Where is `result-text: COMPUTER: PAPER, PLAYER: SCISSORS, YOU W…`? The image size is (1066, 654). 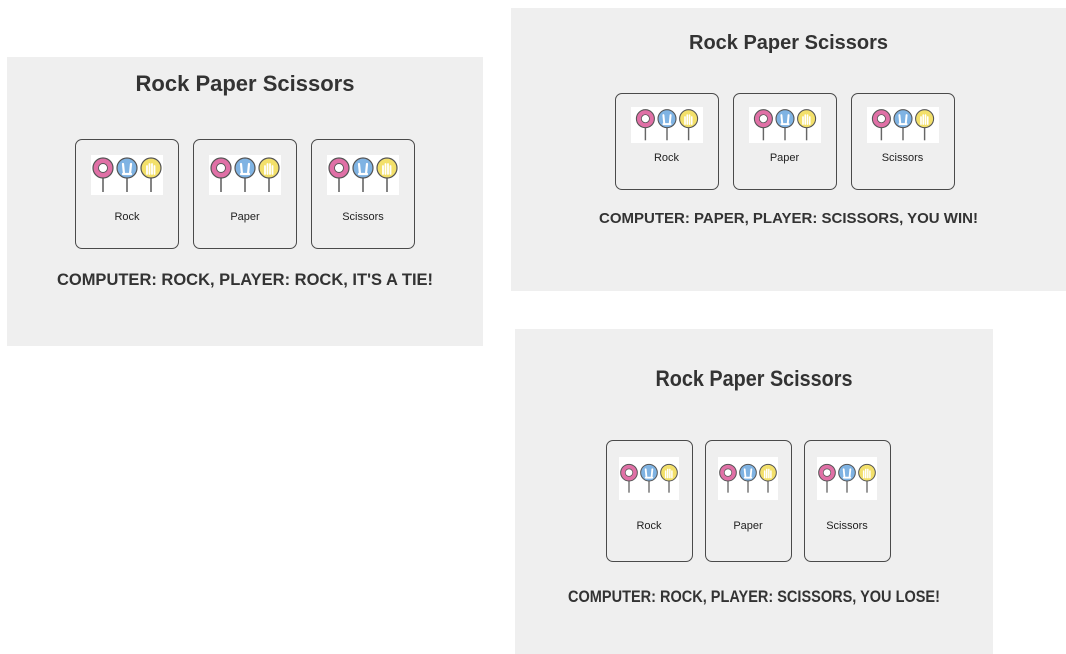 result-text: COMPUTER: PAPER, PLAYER: SCISSORS, YOU W… is located at coordinates (788, 218).